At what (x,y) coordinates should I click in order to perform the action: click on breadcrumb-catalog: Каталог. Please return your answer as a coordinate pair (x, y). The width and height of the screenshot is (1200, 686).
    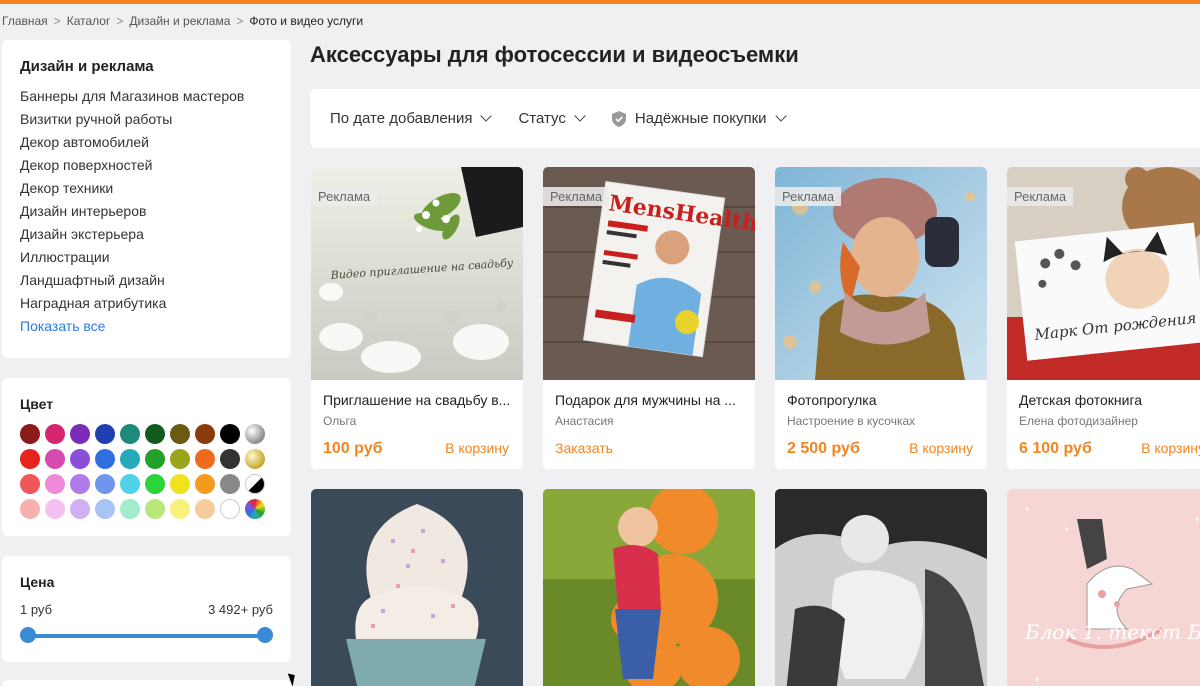
    Looking at the image, I should click on (89, 21).